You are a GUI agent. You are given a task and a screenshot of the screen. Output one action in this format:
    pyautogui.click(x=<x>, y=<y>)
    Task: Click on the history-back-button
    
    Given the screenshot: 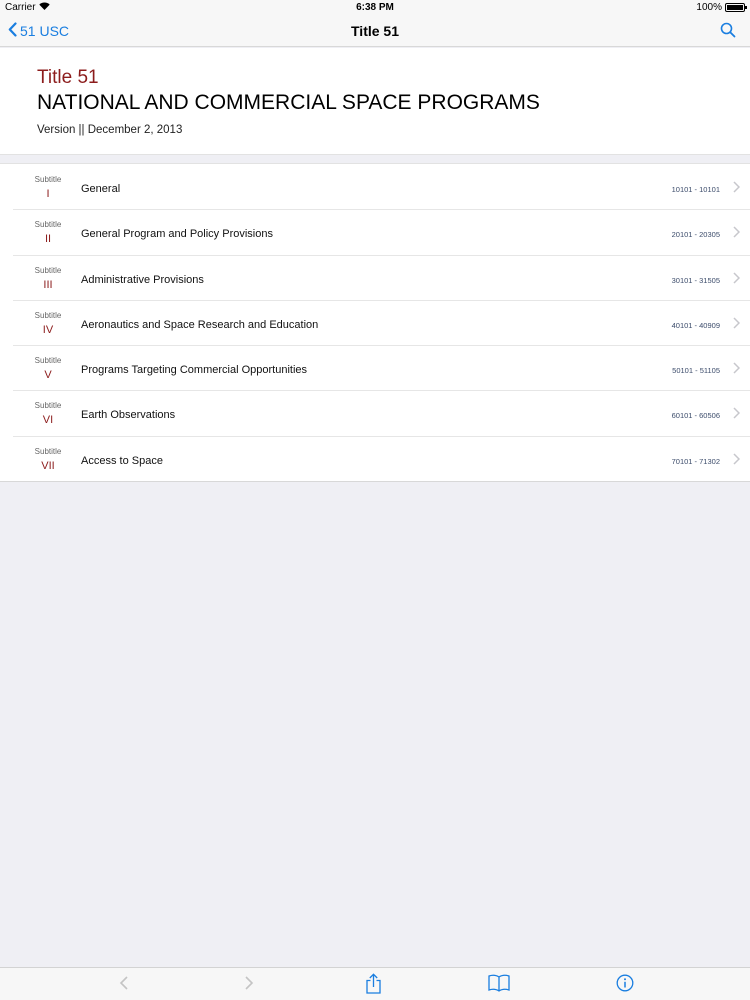 What is the action you would take?
    pyautogui.click(x=124, y=985)
    